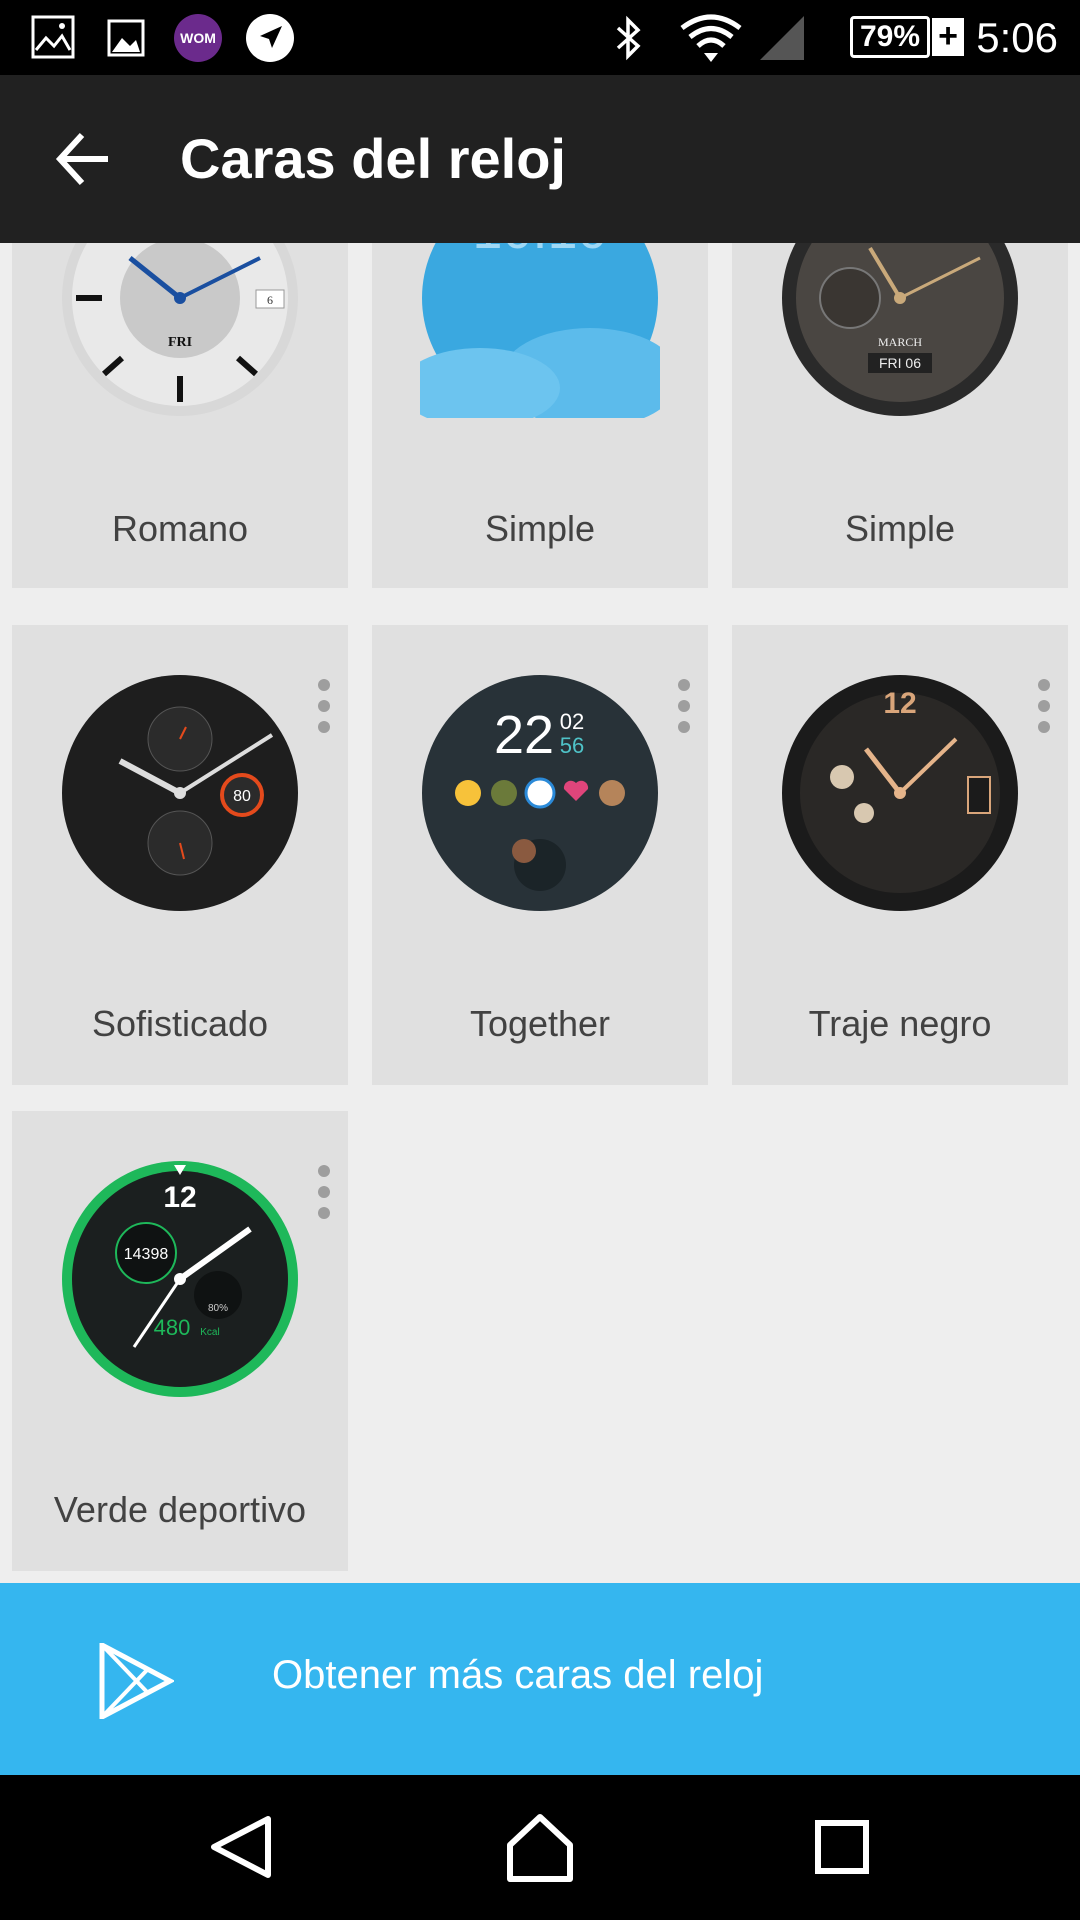 The height and width of the screenshot is (1920, 1080). Describe the element at coordinates (146, 1254) in the screenshot. I see `svg-text: 14398` at that location.